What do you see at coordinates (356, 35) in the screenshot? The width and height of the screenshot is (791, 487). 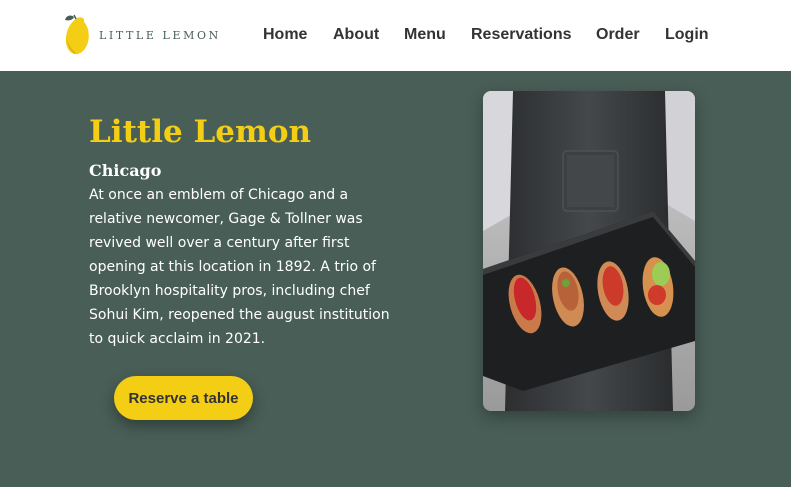 I see `nav-about: About` at bounding box center [356, 35].